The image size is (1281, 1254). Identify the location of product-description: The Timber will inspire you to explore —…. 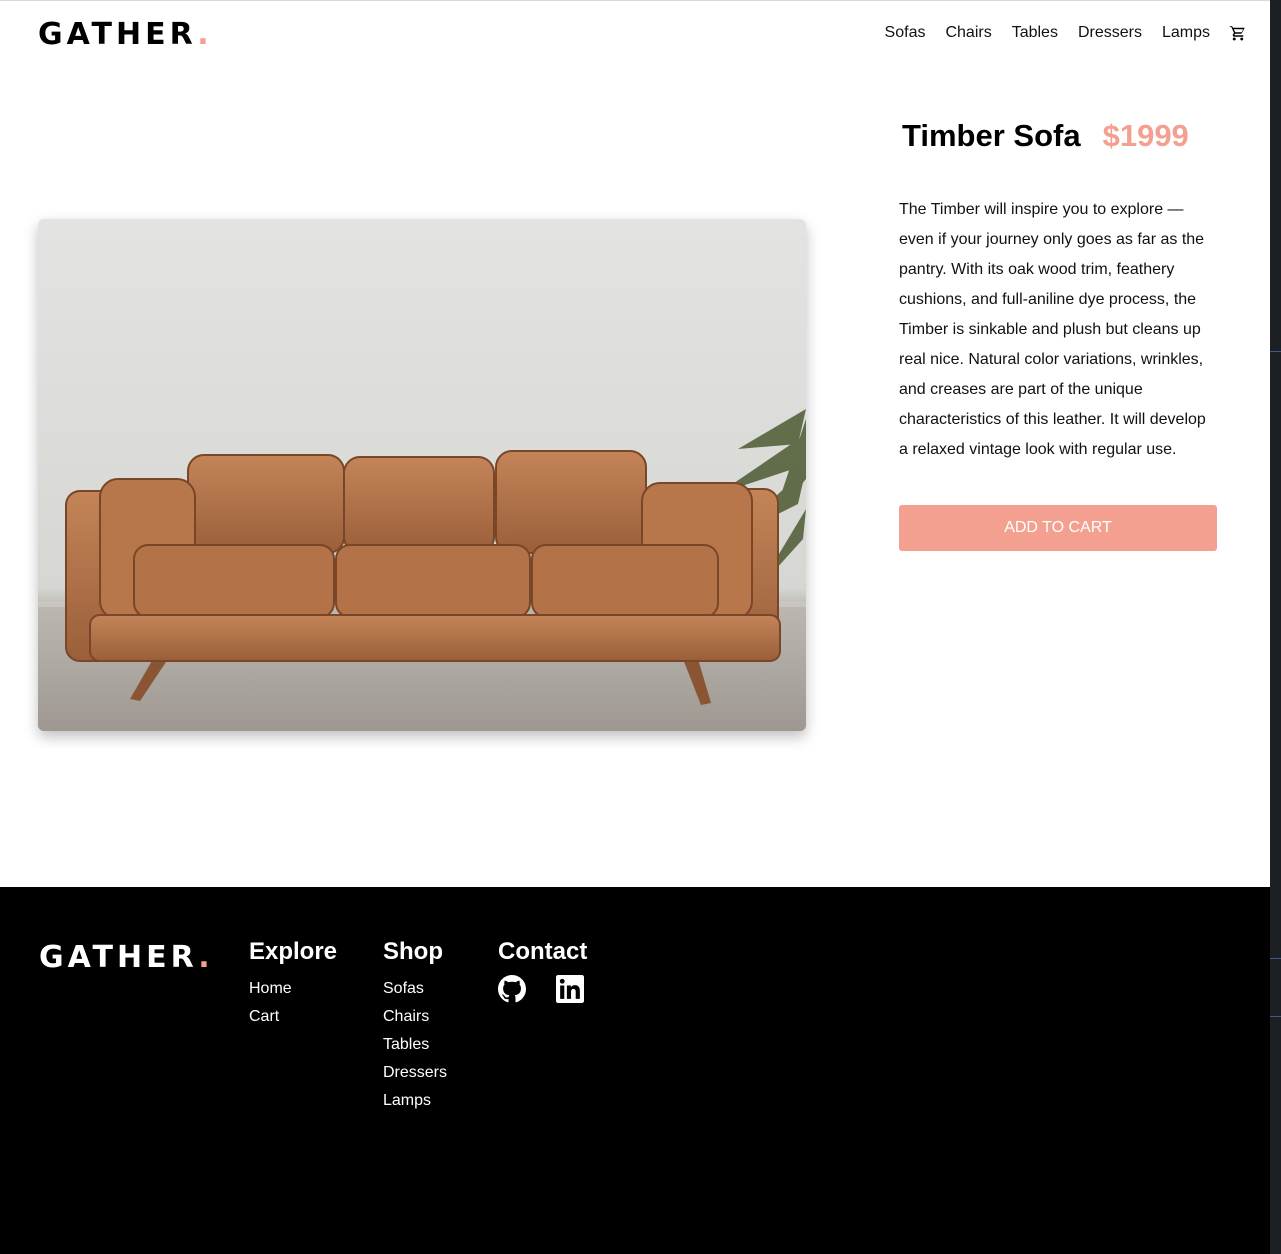
(1052, 329).